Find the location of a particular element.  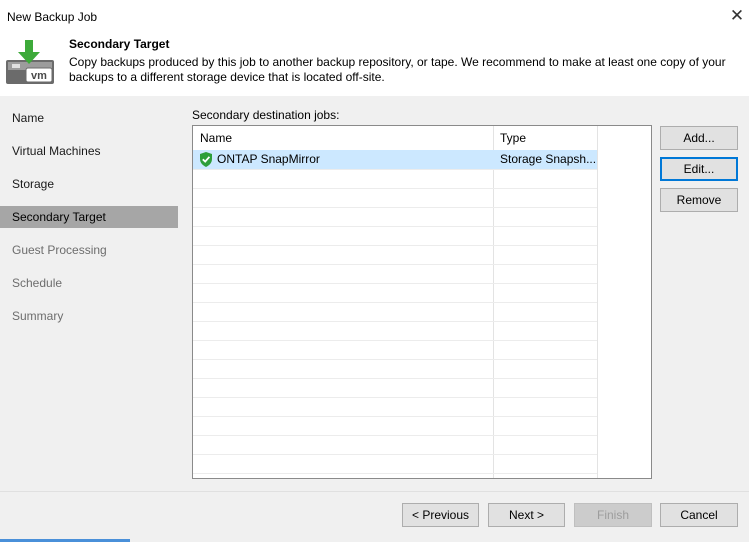

remove-button: Remove is located at coordinates (699, 200).